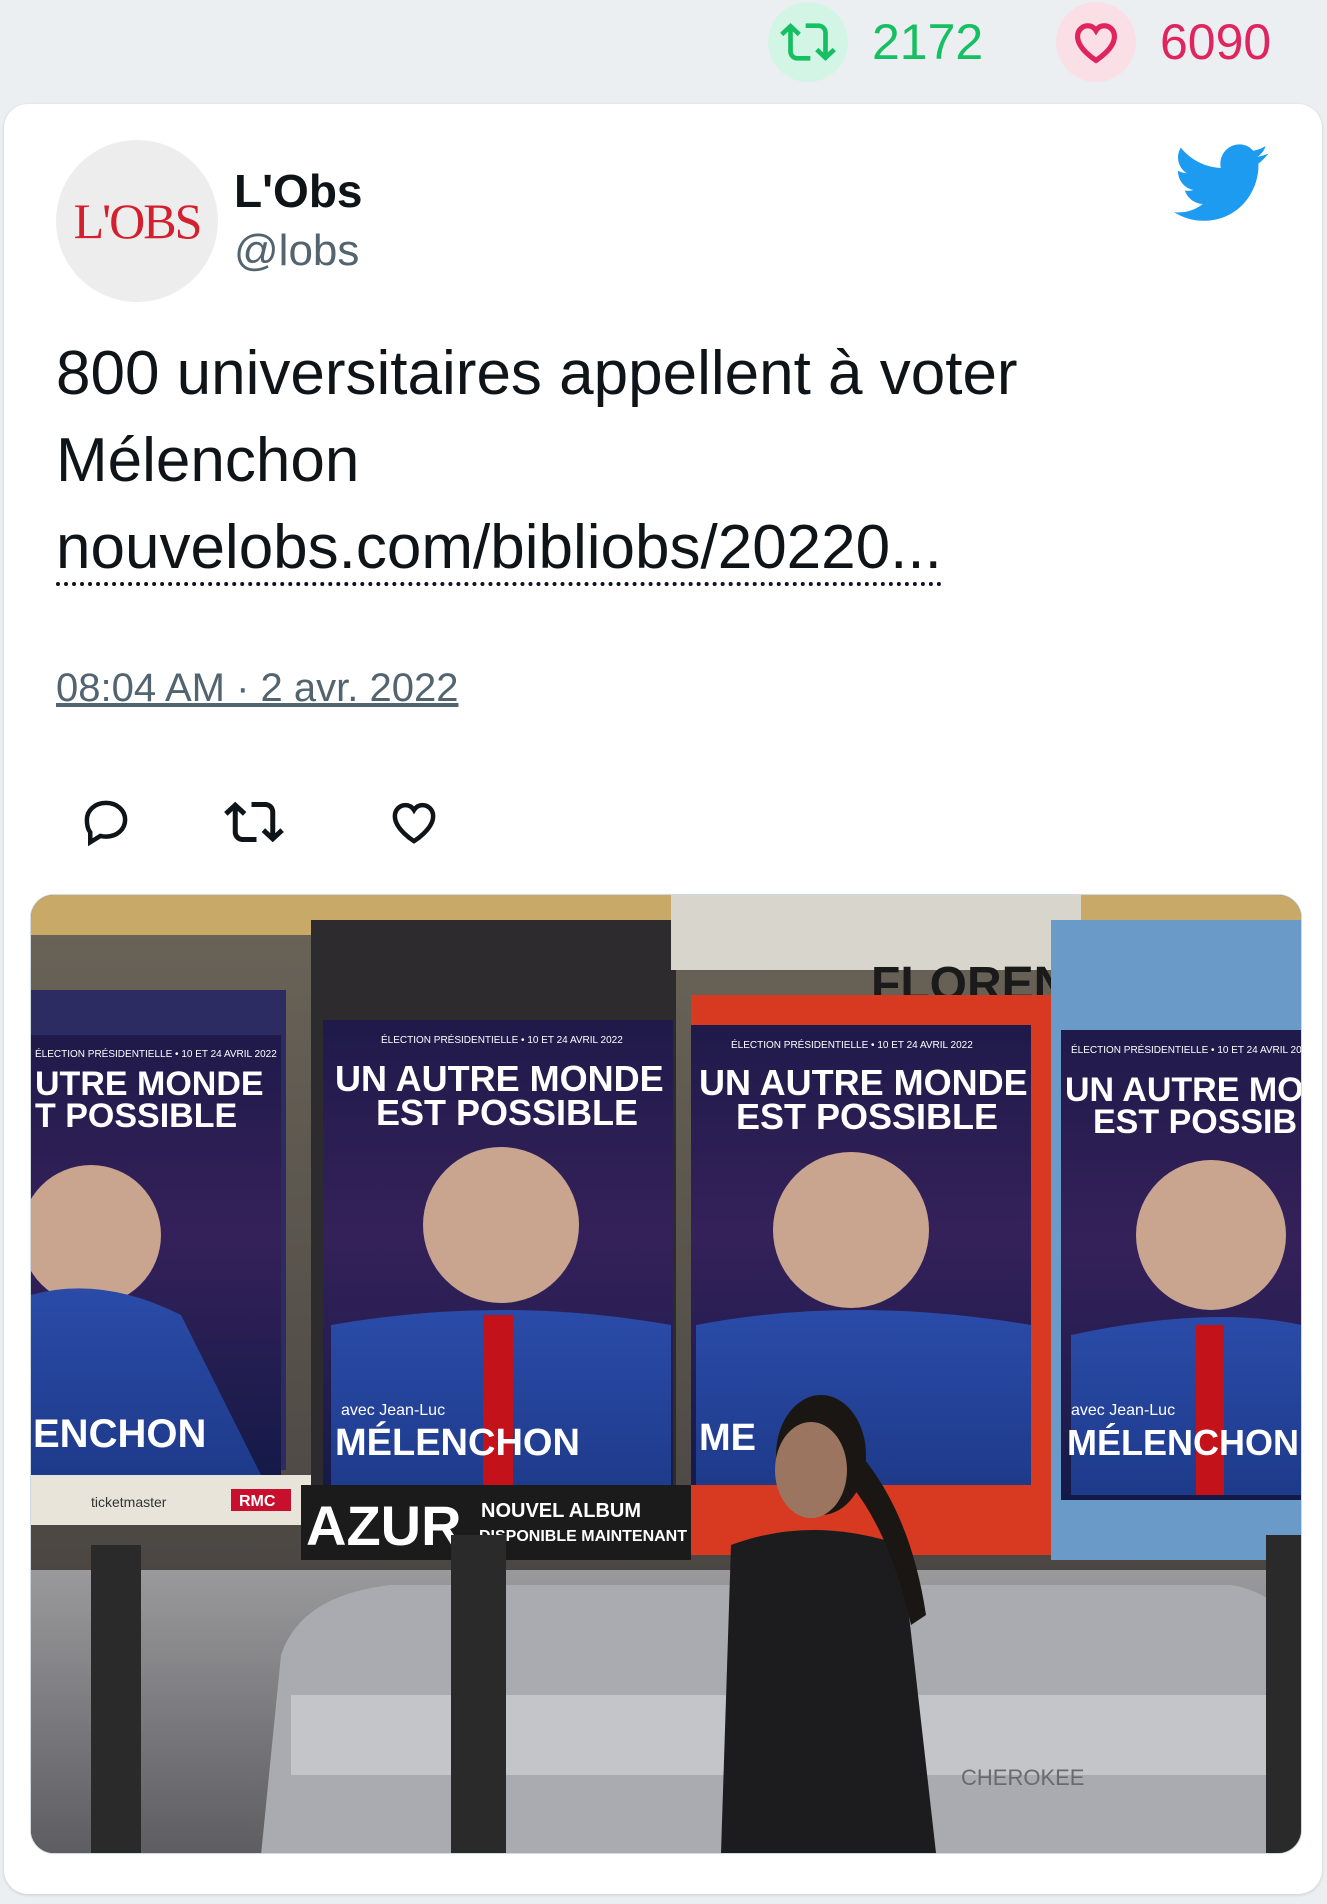 This screenshot has width=1327, height=1904. I want to click on svg-text: T POSSIBLE, so click(136, 1116).